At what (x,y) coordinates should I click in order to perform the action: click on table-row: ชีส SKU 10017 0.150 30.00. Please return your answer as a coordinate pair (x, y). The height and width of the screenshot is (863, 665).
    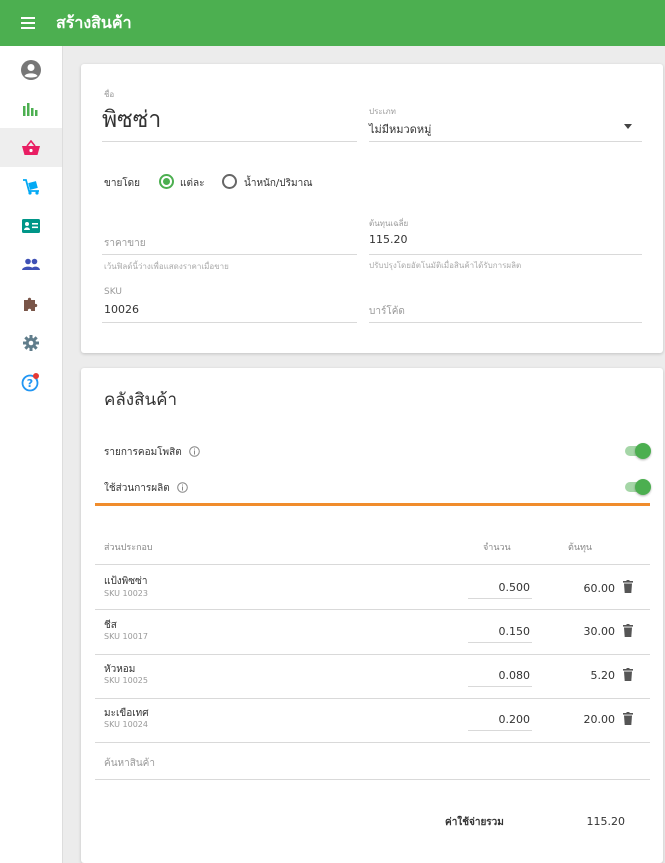
    Looking at the image, I should click on (372, 632).